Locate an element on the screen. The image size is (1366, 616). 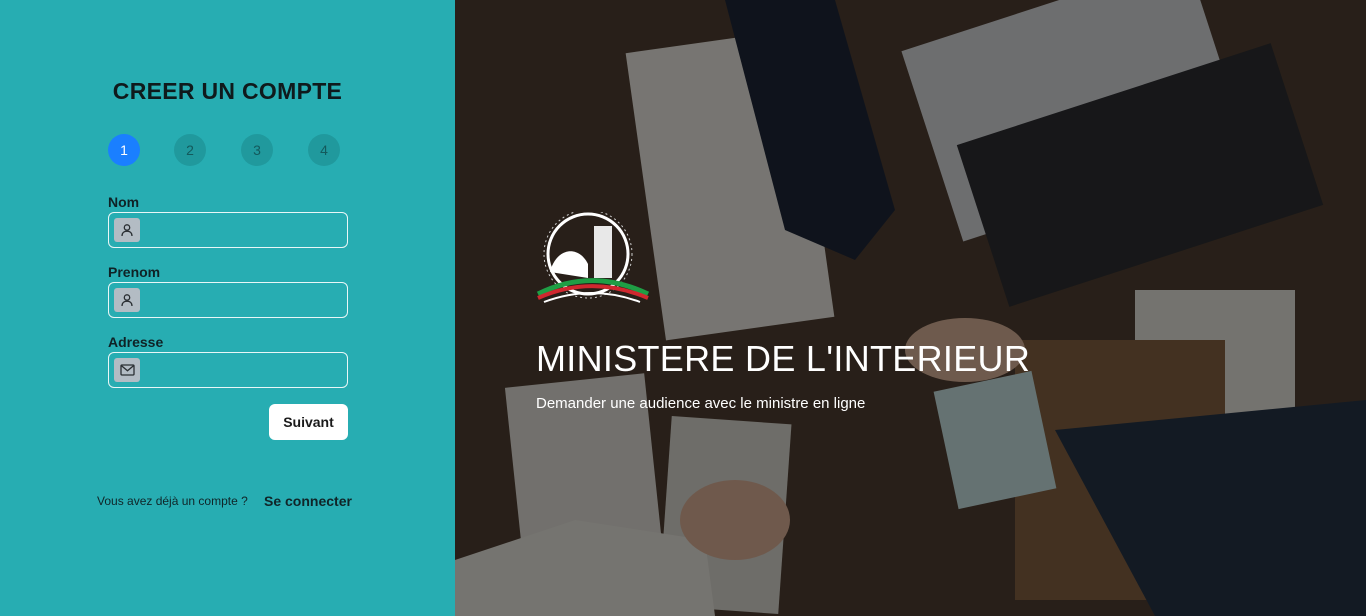
login-question: Vous avez déjà un compte ? is located at coordinates (172, 501).